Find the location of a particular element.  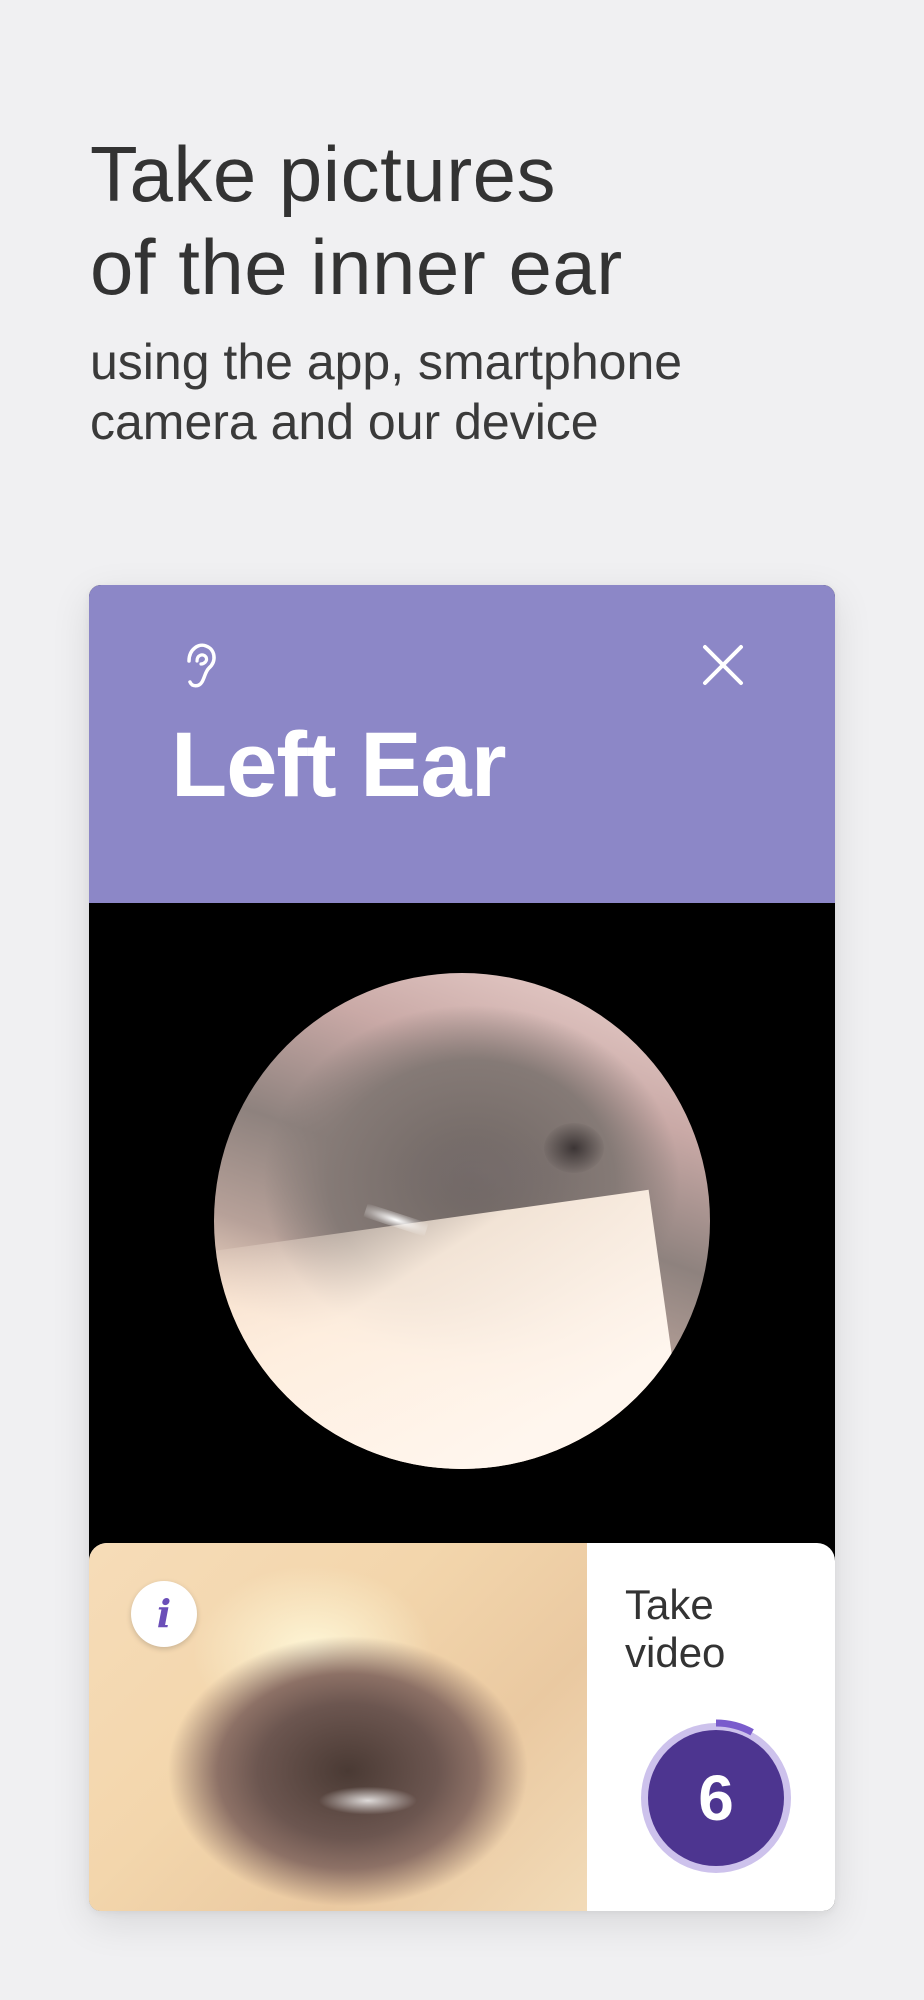

record-countdown-button: 6 is located at coordinates (716, 1798).